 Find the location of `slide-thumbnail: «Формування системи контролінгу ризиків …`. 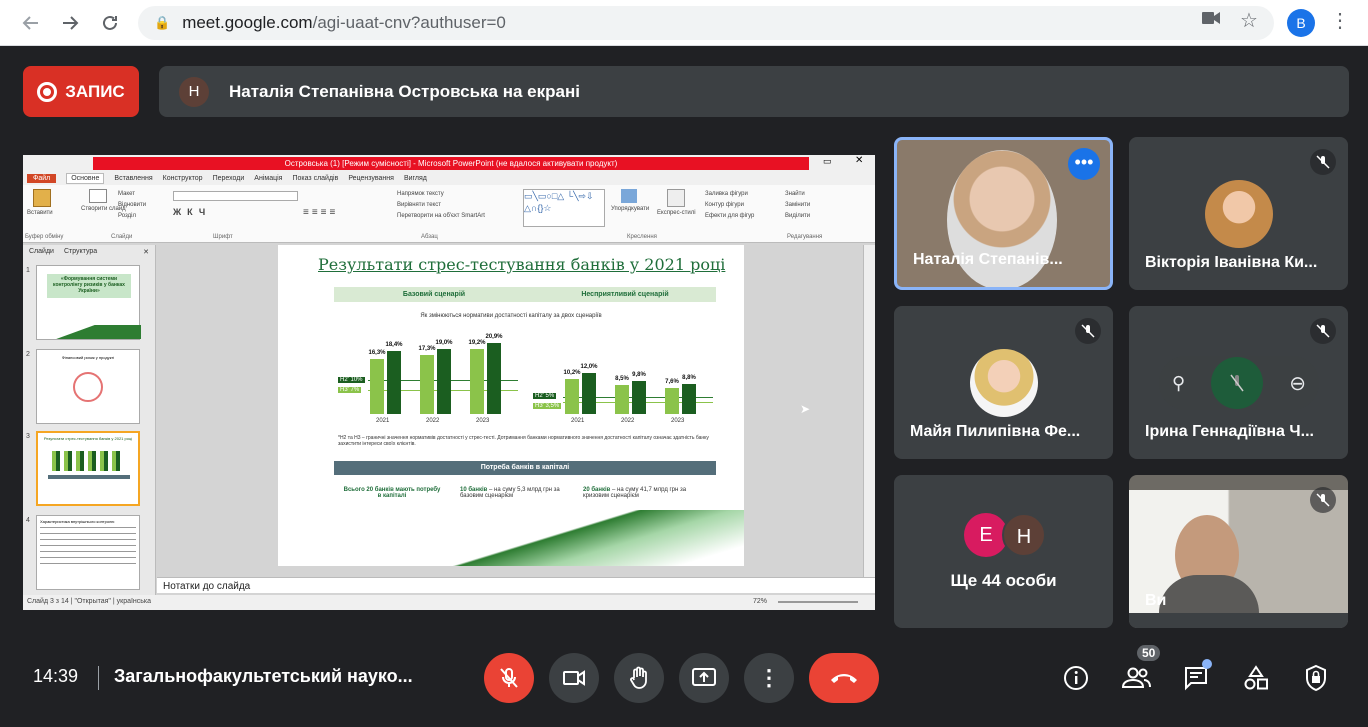

slide-thumbnail: «Формування системи контролінгу ризиків … is located at coordinates (88, 302).